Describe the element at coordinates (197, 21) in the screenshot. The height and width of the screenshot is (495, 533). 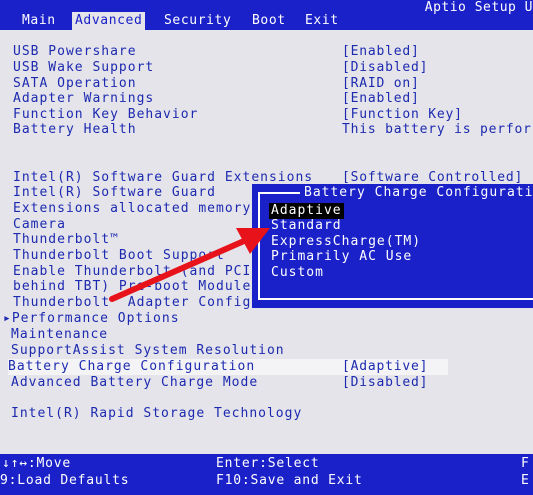
I see `tab-security: Security` at that location.